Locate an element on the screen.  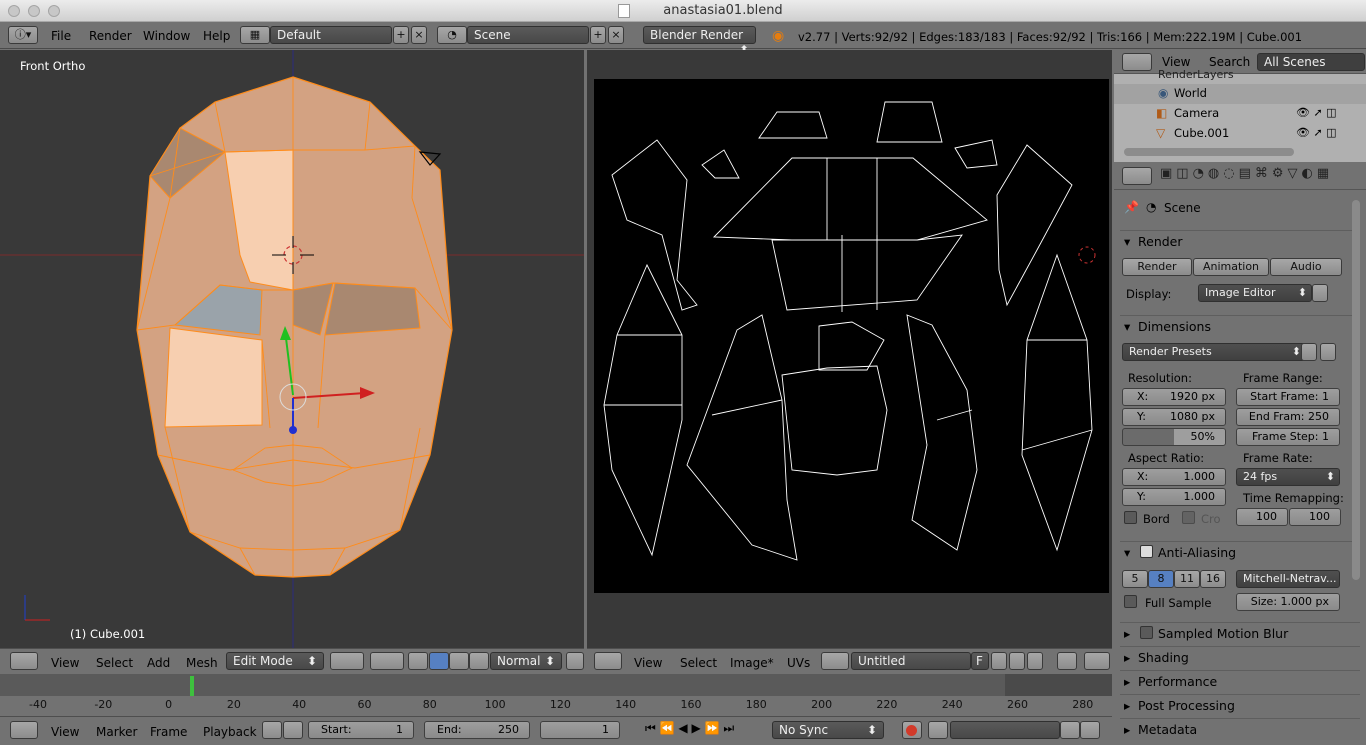
menu-search: Search is located at coordinates (1229, 62).